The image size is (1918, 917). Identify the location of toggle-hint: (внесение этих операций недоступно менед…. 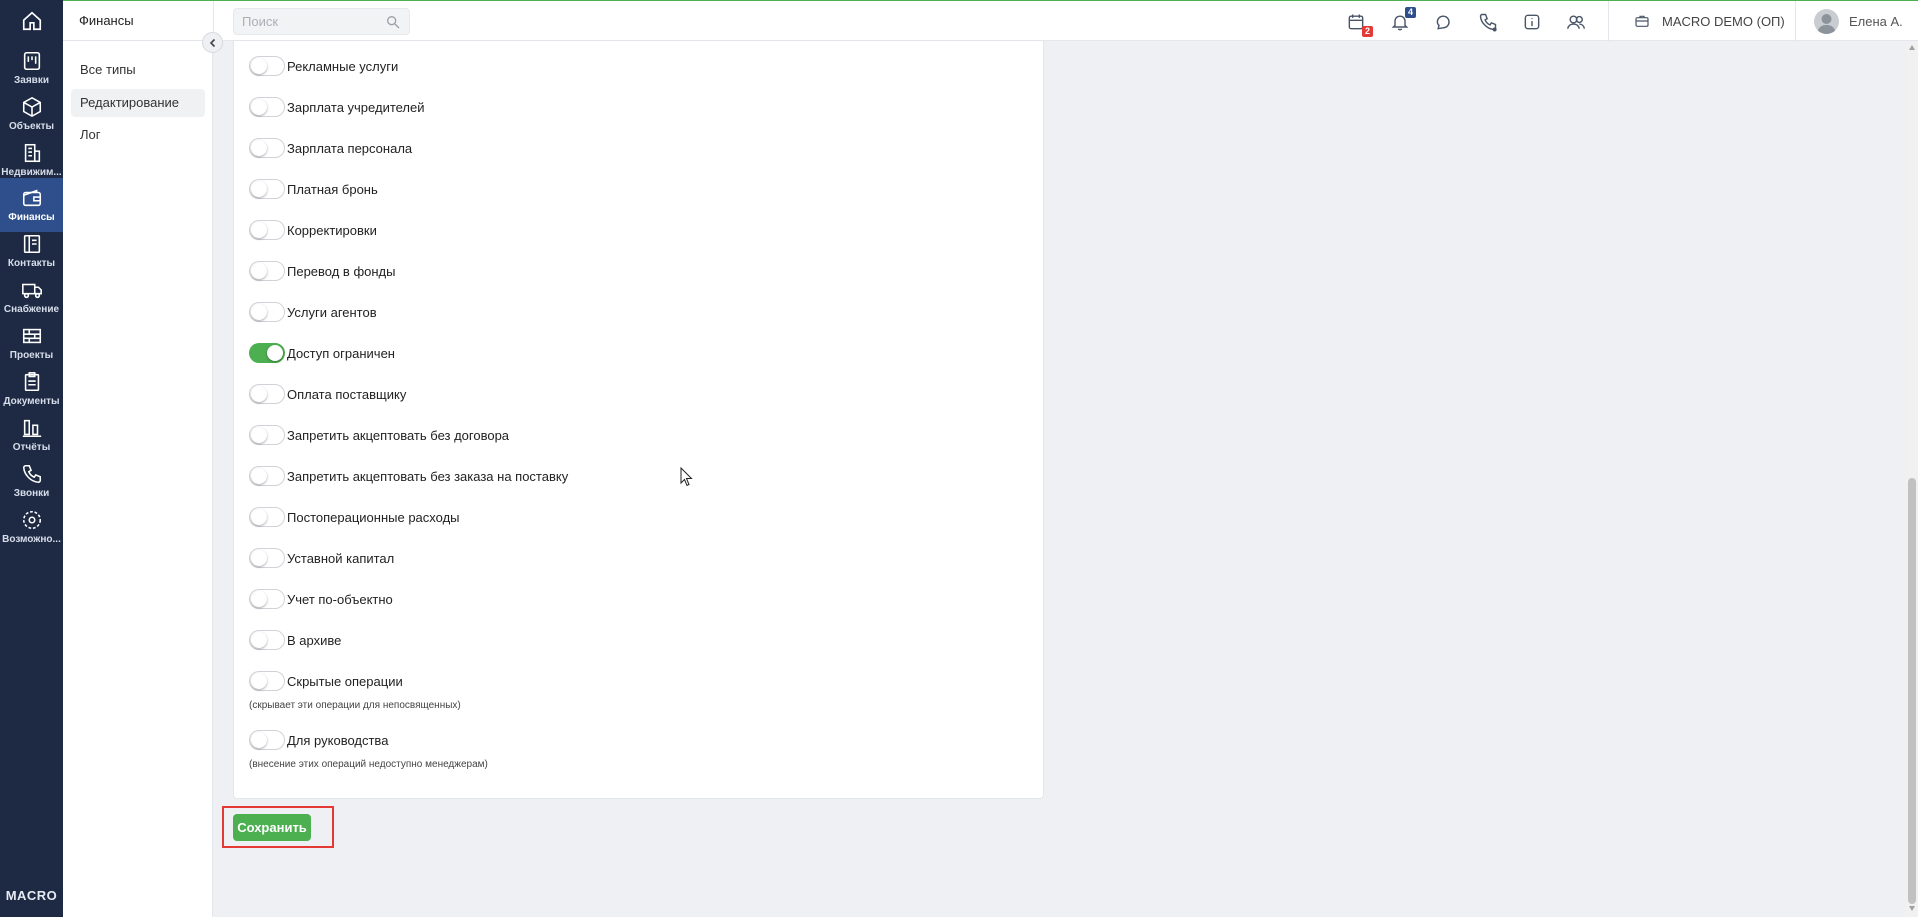
(368, 764).